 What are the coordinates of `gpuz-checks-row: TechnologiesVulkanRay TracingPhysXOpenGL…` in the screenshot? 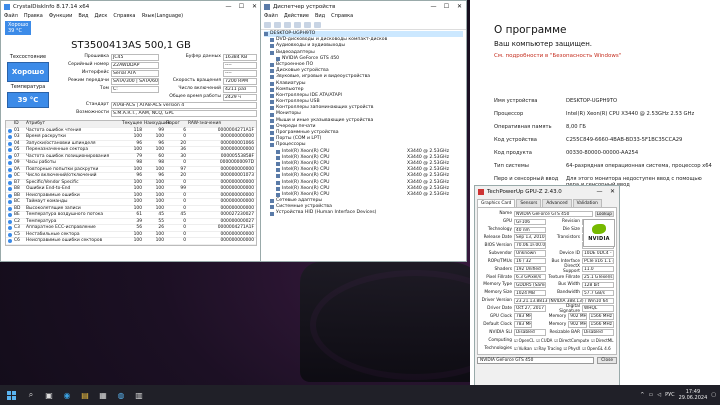 It's located at (547, 348).